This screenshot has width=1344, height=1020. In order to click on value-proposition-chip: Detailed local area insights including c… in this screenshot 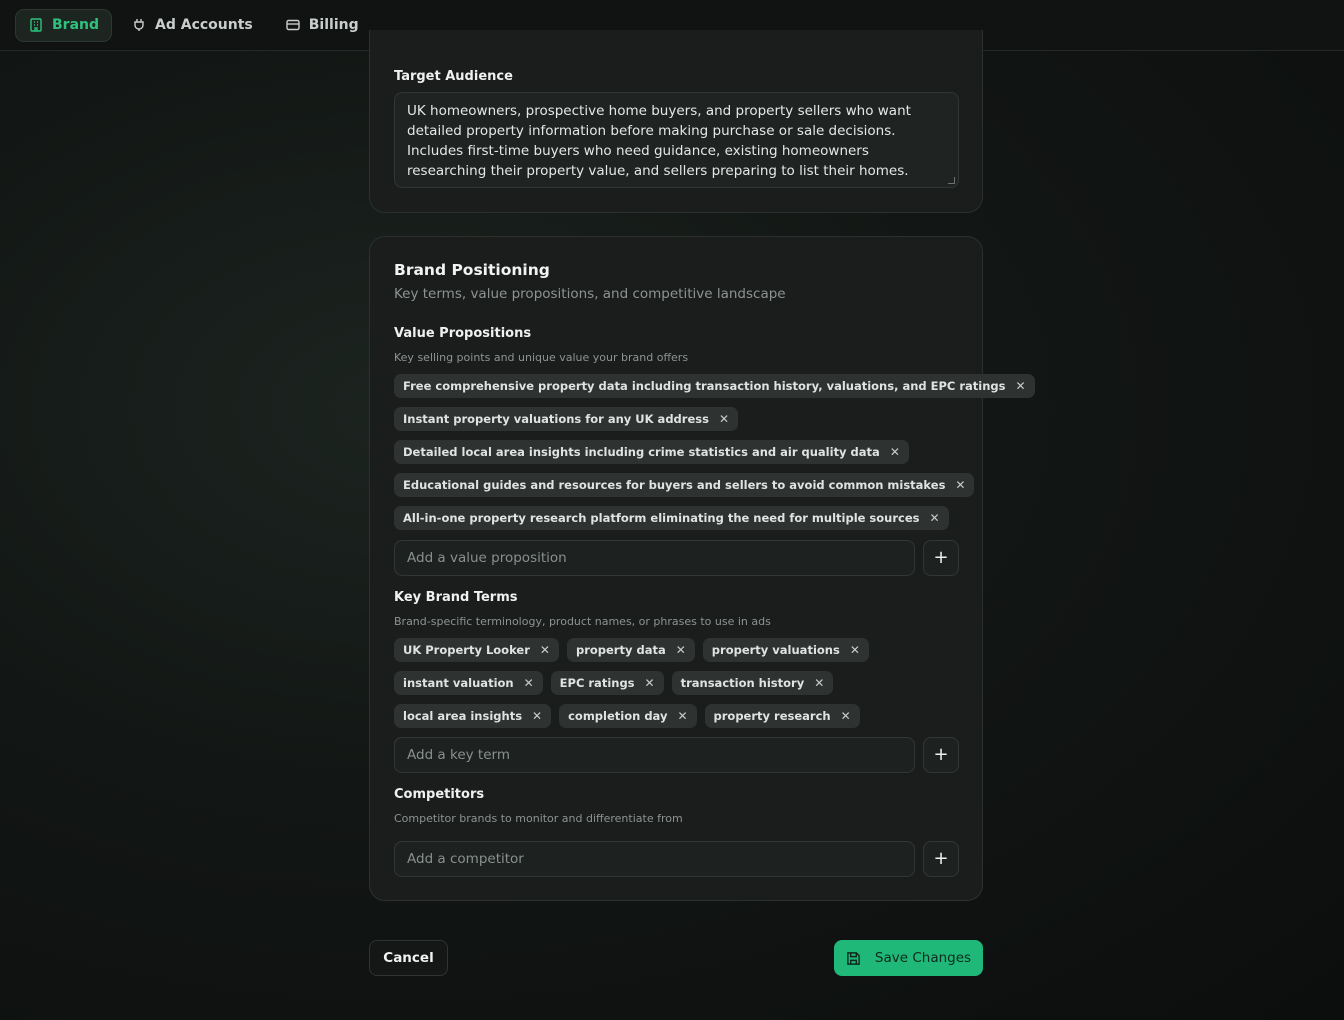, I will do `click(651, 452)`.